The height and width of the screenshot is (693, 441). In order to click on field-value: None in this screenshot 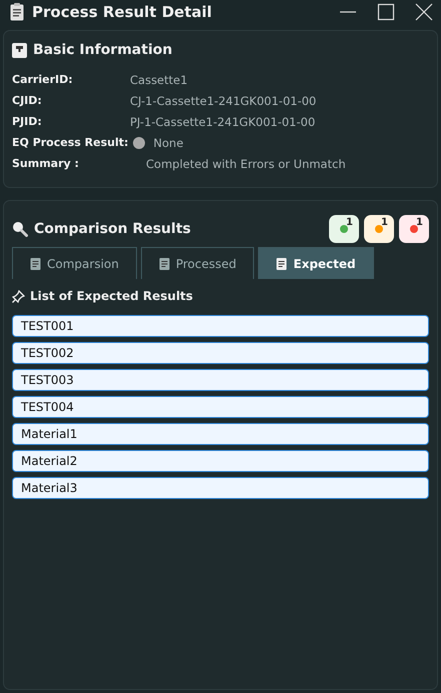, I will do `click(168, 143)`.